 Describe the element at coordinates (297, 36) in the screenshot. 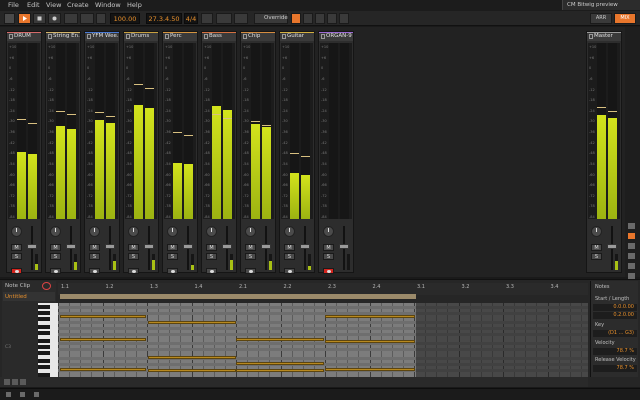

I see `channel-header: Guitar` at that location.